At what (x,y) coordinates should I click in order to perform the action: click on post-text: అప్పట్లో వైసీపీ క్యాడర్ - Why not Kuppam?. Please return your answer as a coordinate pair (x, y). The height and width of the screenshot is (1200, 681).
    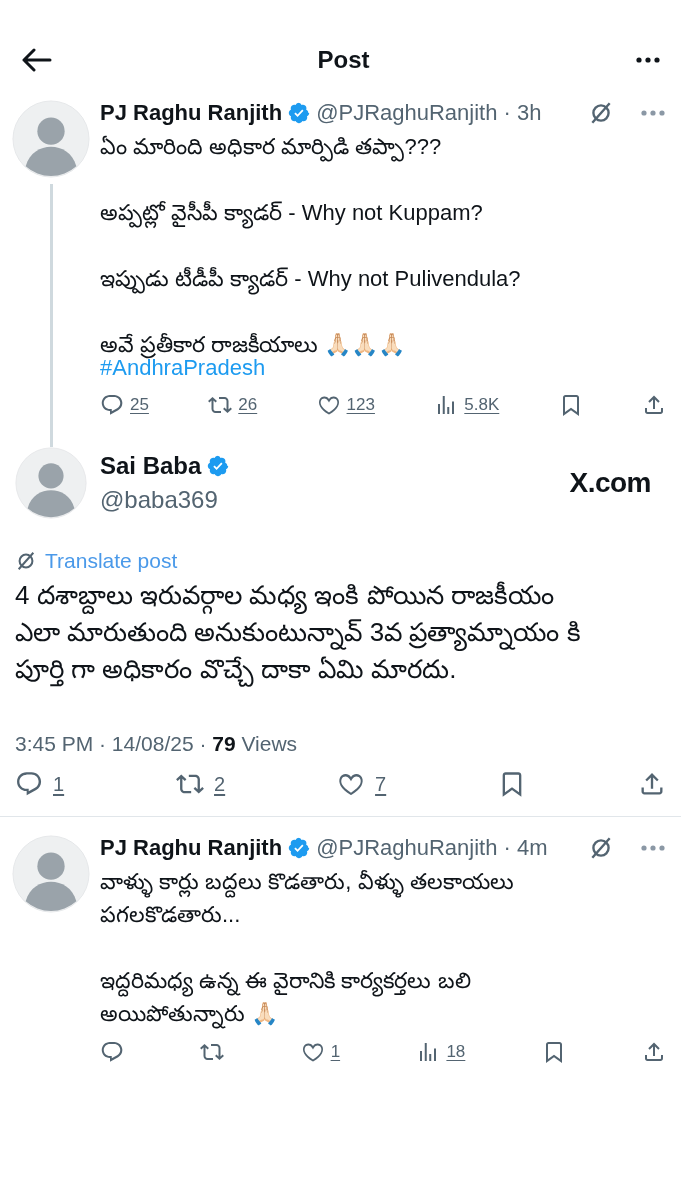
    Looking at the image, I should click on (380, 212).